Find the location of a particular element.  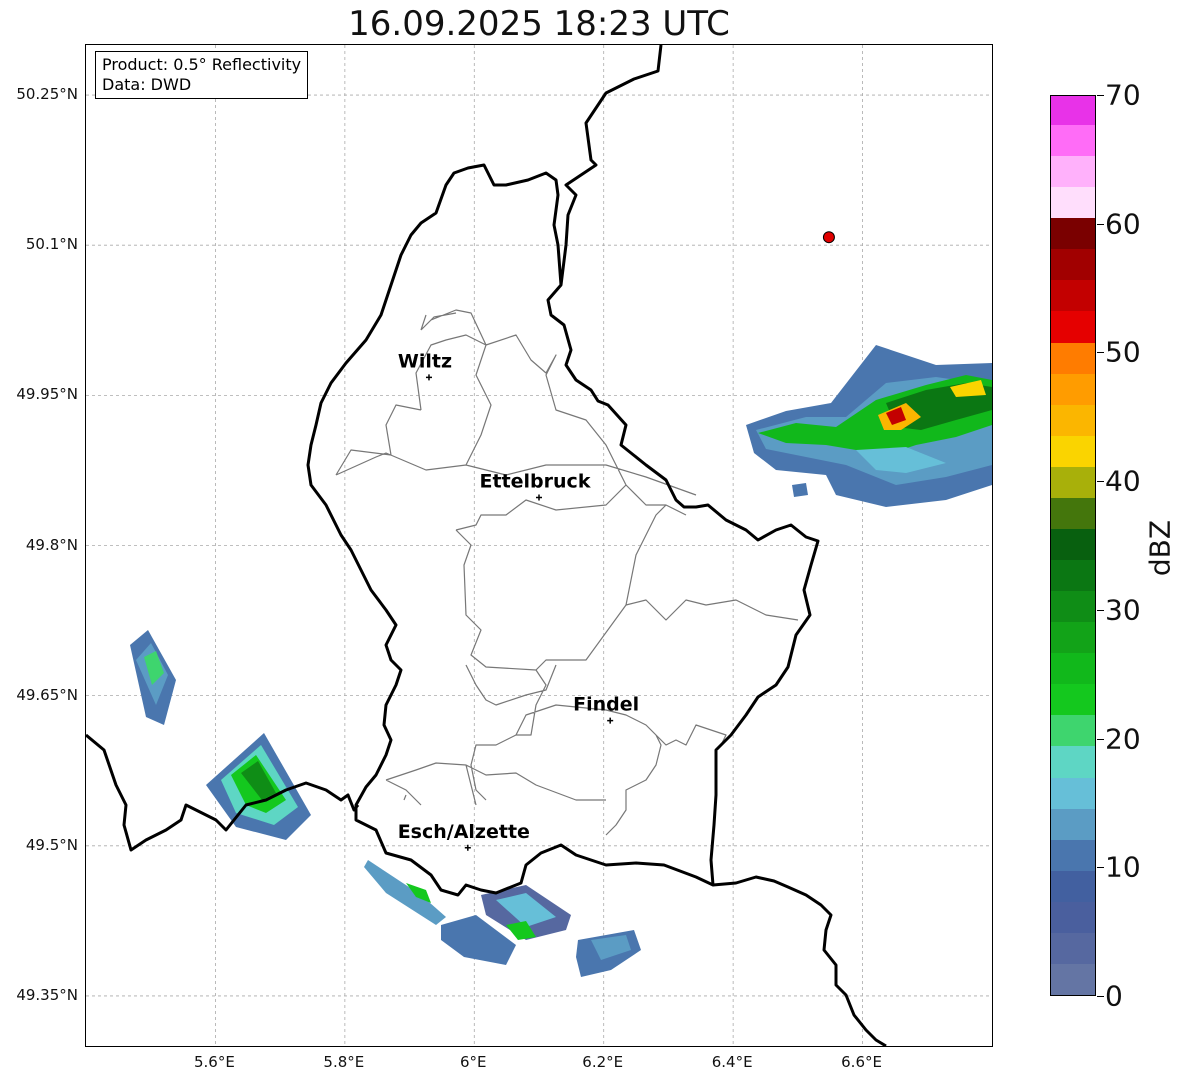

colorbar-tick-label: 10 is located at coordinates (1123, 867).